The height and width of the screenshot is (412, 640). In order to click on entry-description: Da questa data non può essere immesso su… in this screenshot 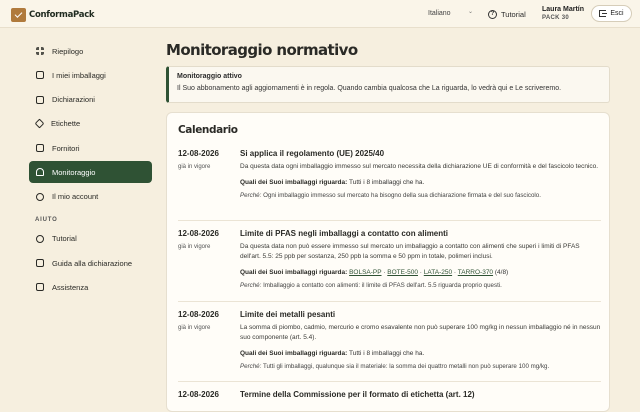, I will do `click(410, 251)`.